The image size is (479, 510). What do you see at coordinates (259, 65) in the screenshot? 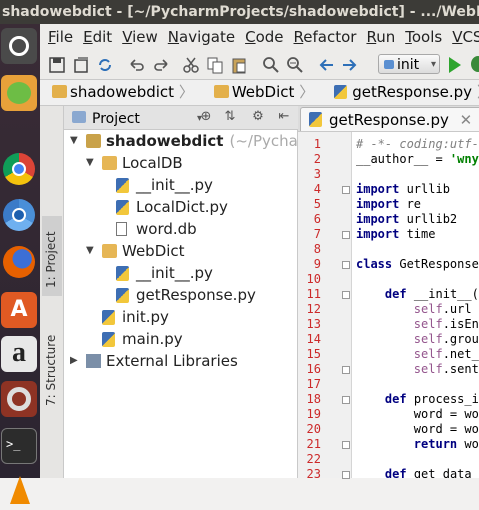
I see `toolbar: init` at bounding box center [259, 65].